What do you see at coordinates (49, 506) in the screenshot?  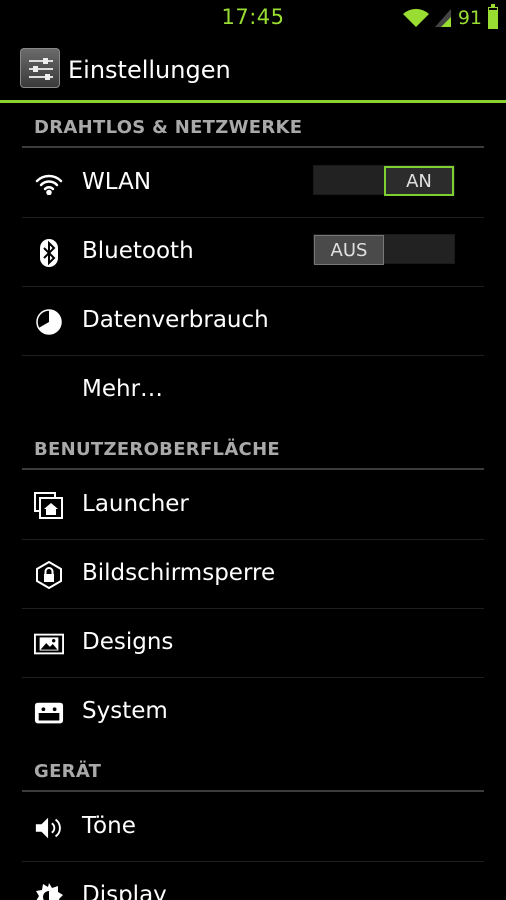 I see `home-icon` at bounding box center [49, 506].